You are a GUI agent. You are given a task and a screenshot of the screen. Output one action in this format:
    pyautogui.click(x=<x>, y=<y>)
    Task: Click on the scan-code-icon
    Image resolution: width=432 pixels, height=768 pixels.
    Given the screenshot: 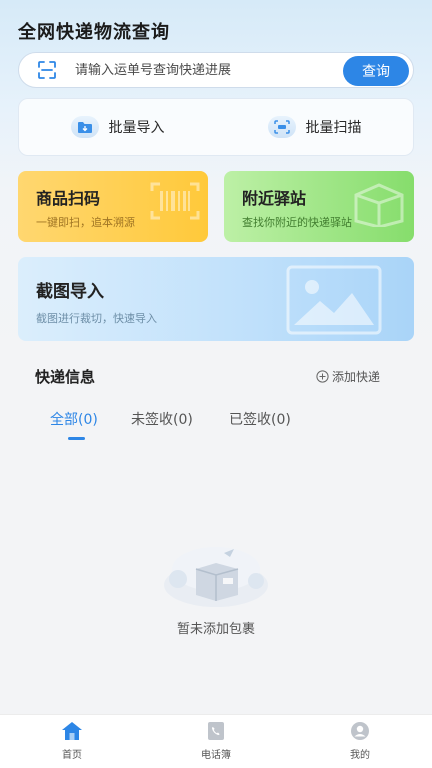 What is the action you would take?
    pyautogui.click(x=47, y=70)
    